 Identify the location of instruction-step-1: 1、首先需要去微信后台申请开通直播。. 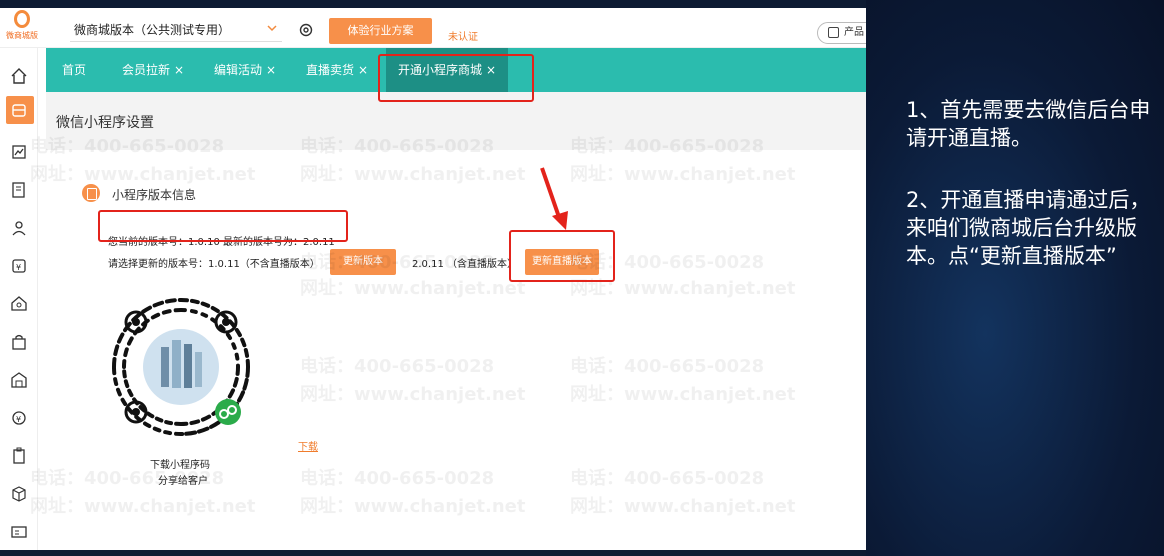
(1028, 124).